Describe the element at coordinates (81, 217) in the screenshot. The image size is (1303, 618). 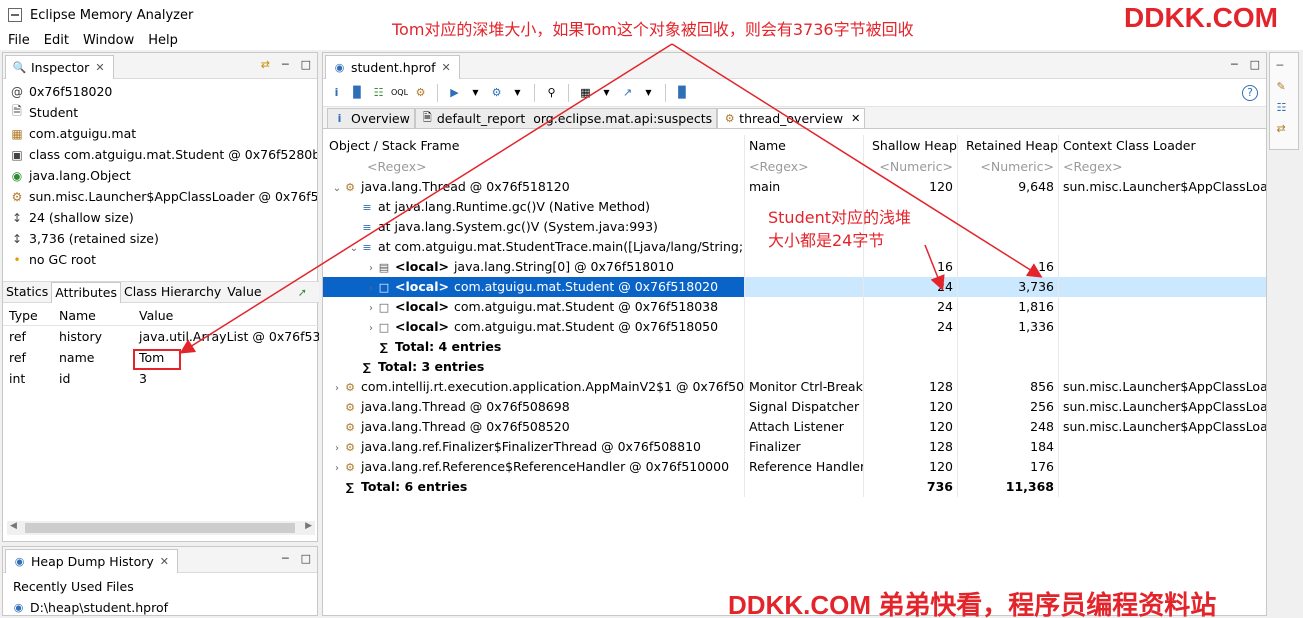
I see `inspector-shallow-size: 24 (shallow size)` at that location.